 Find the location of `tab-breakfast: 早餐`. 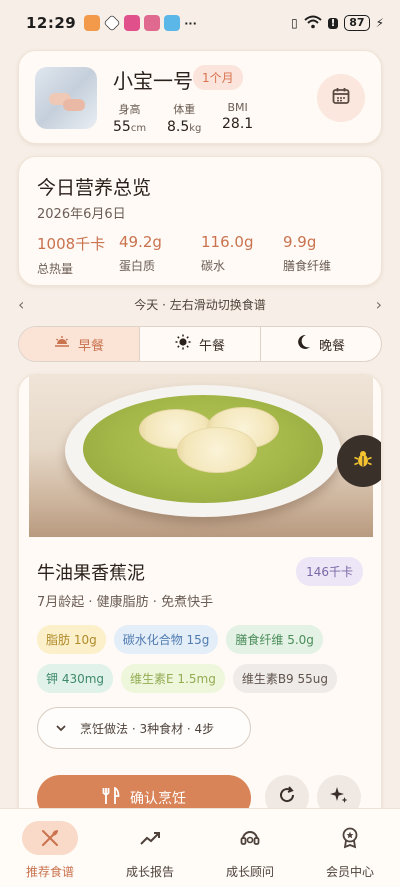

tab-breakfast: 早餐 is located at coordinates (79, 344).